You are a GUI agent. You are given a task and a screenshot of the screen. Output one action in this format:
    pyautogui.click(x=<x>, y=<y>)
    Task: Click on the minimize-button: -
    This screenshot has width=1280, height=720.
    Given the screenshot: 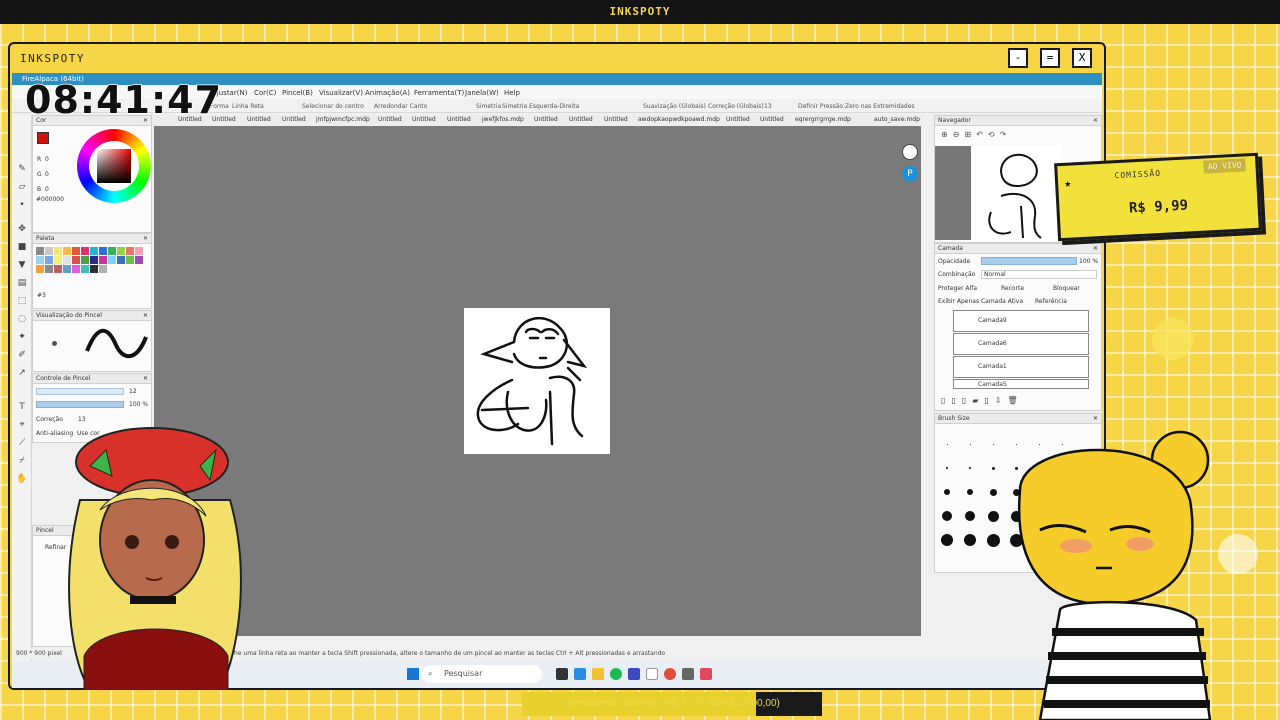 What is the action you would take?
    pyautogui.click(x=1018, y=58)
    